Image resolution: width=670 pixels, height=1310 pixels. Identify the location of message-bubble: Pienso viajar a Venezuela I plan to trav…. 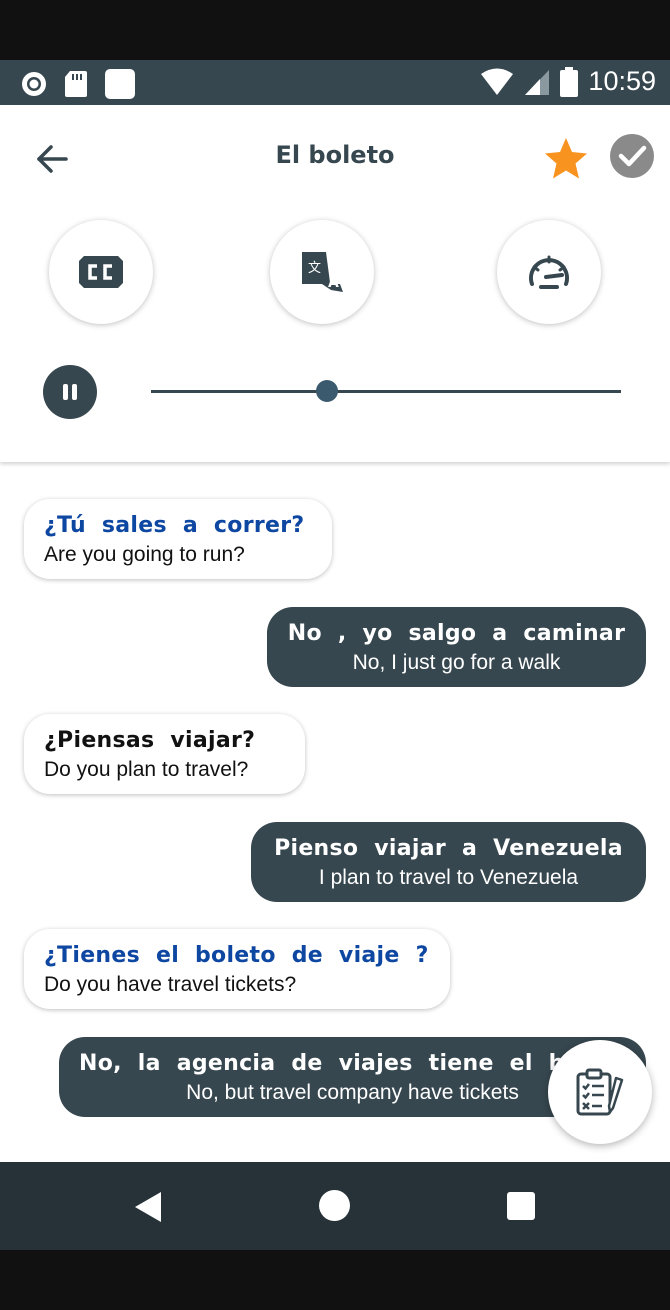
(448, 862).